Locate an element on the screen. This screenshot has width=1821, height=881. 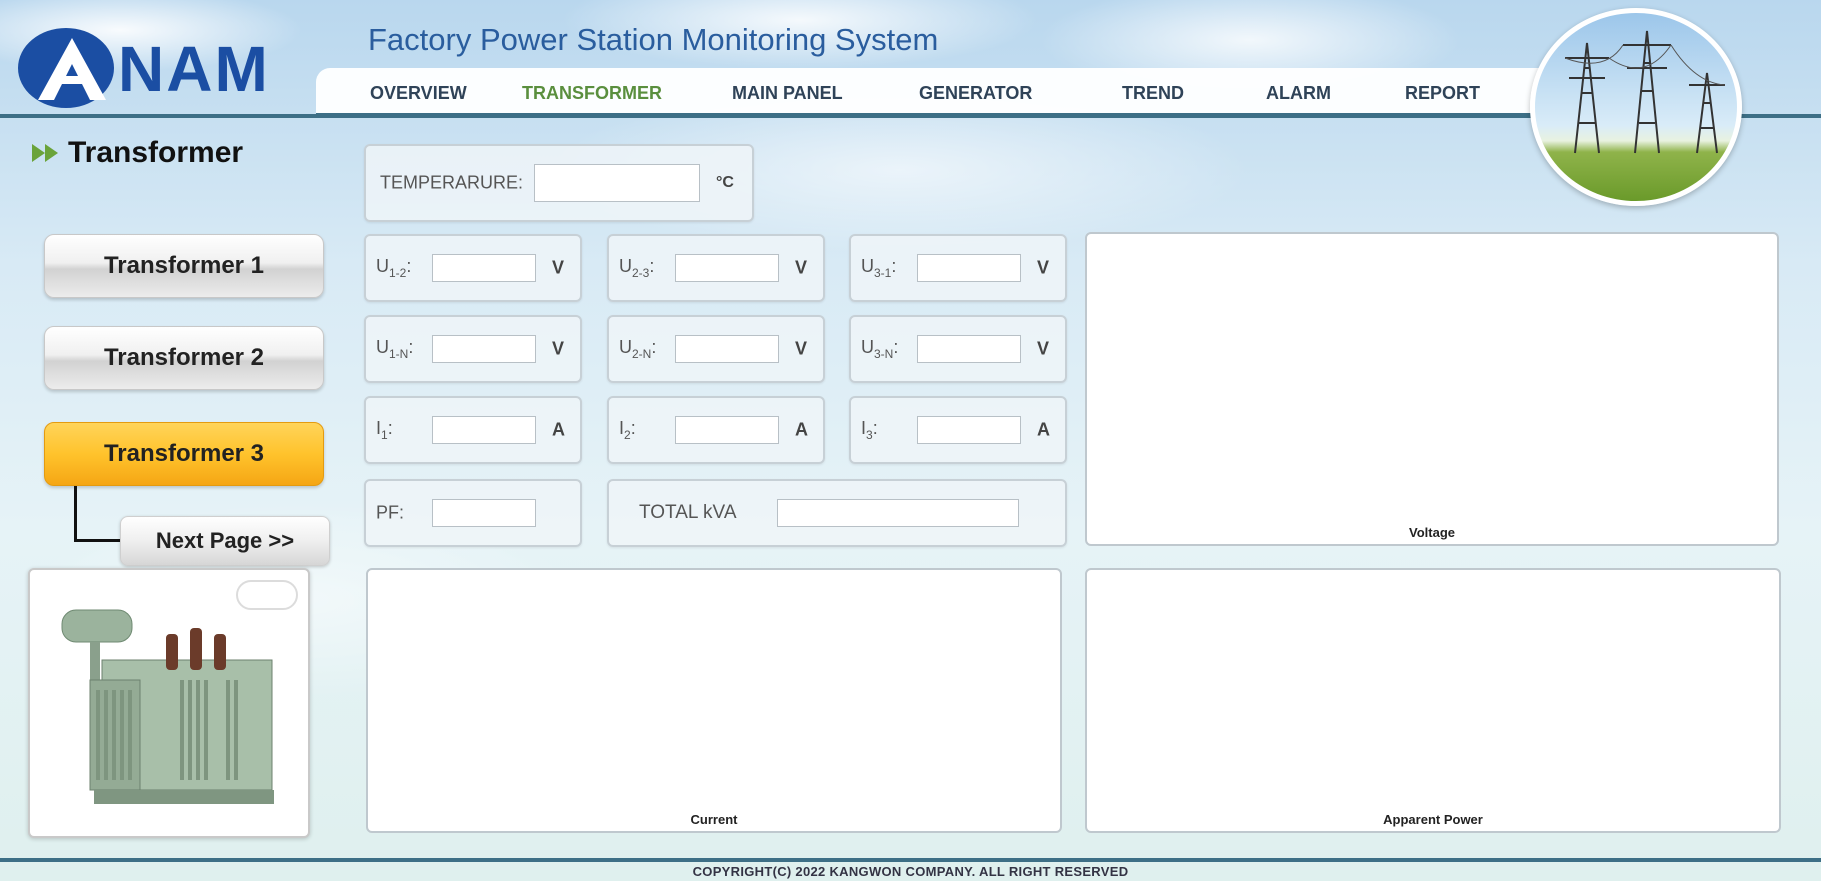
nav-trend: TREND is located at coordinates (1153, 93).